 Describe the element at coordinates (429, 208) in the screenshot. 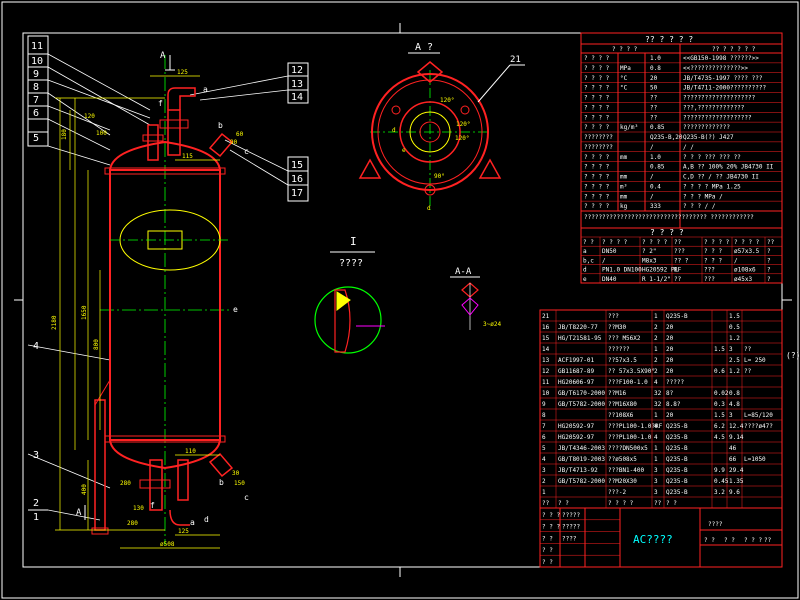

I see `plan-d2-label: d` at that location.